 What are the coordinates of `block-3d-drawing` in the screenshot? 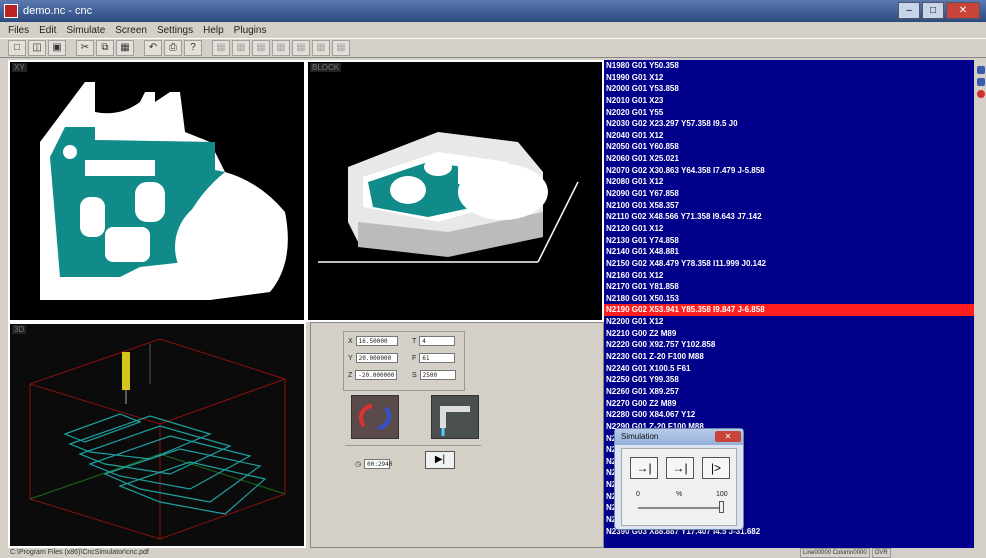 It's located at (448, 197).